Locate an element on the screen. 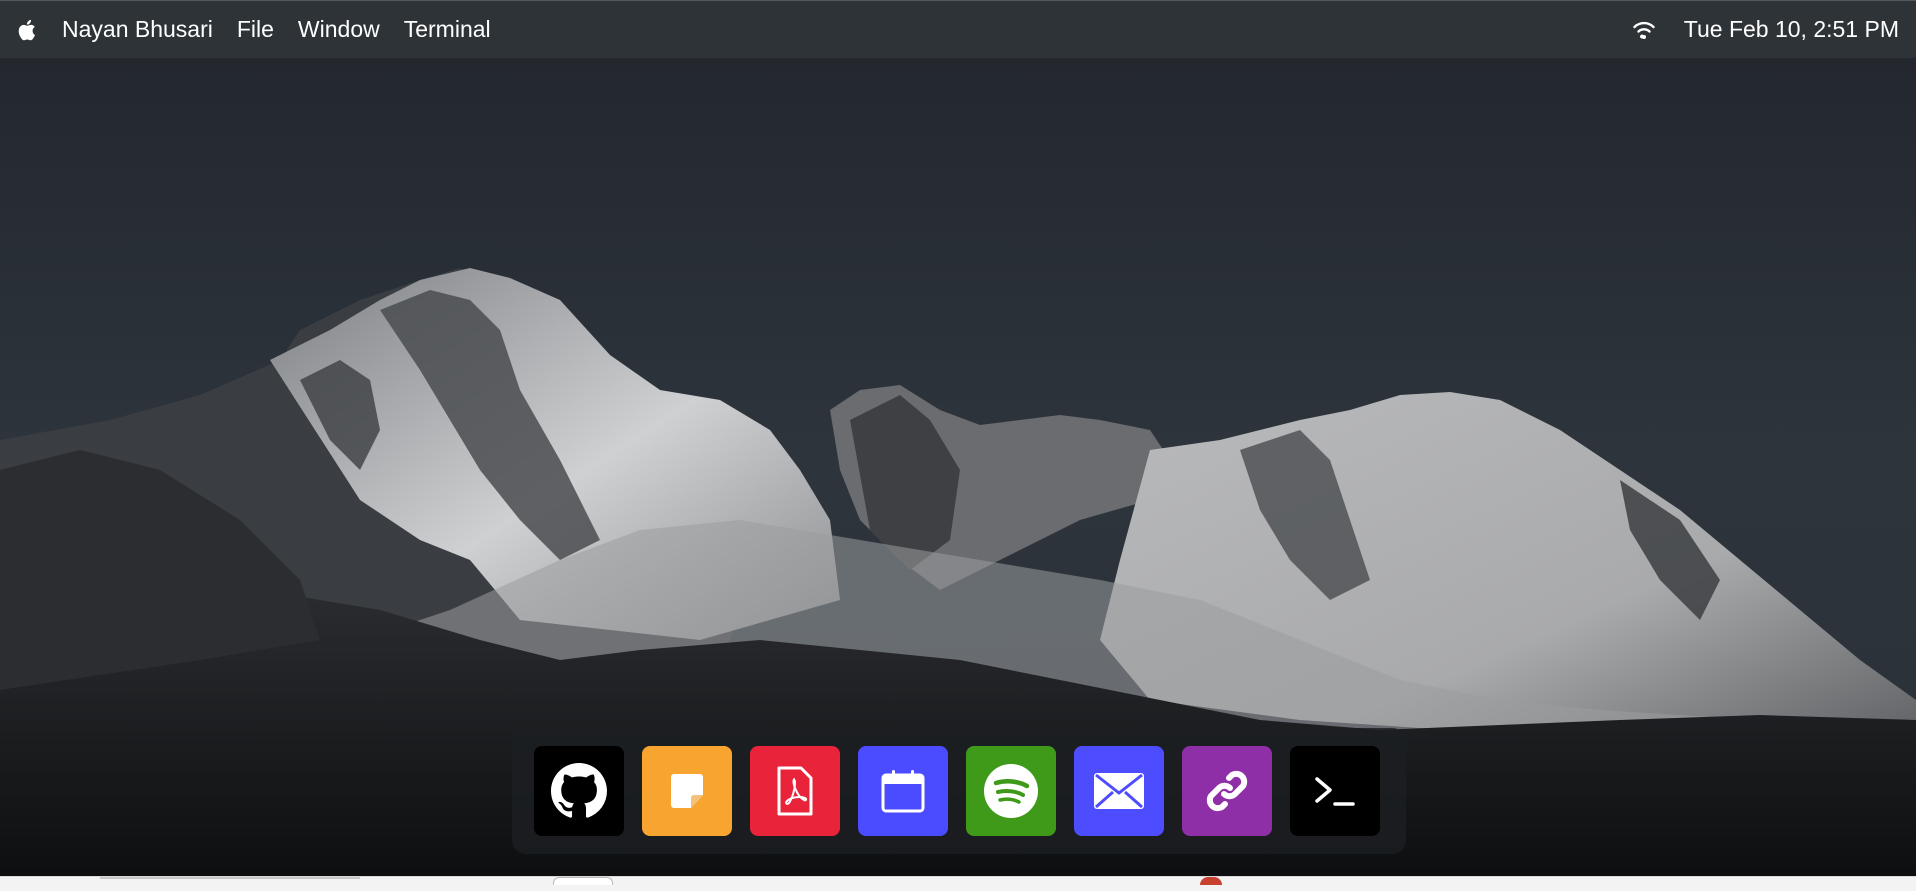  link-icon is located at coordinates (1227, 791).